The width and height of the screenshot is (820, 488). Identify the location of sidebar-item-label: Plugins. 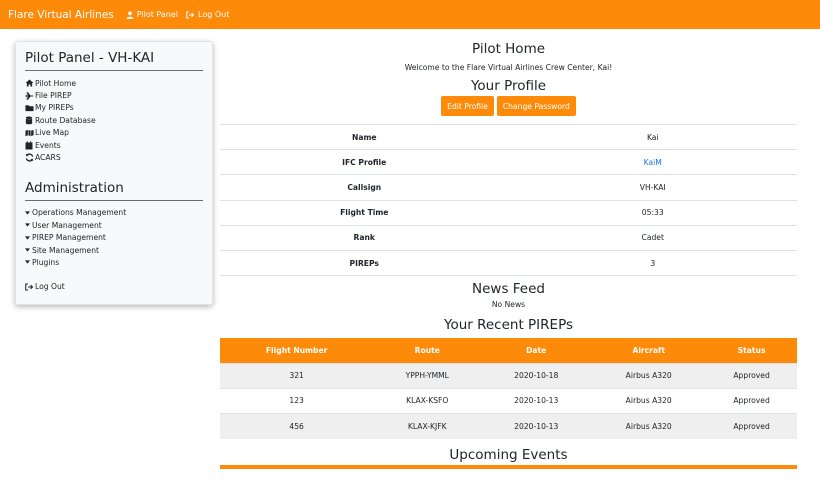
(46, 262).